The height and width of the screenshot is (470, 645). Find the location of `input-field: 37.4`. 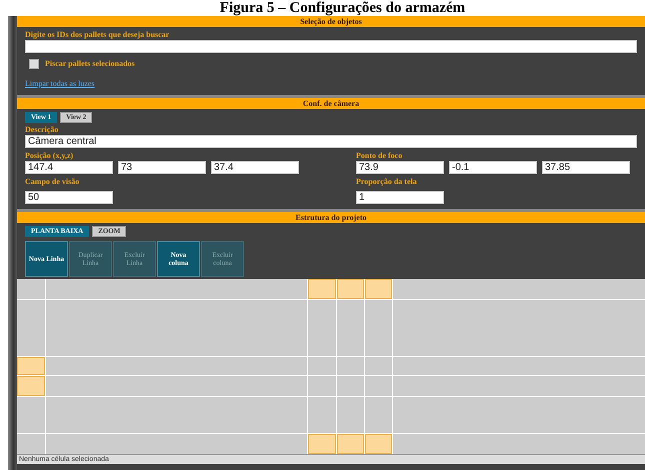

input-field: 37.4 is located at coordinates (255, 167).